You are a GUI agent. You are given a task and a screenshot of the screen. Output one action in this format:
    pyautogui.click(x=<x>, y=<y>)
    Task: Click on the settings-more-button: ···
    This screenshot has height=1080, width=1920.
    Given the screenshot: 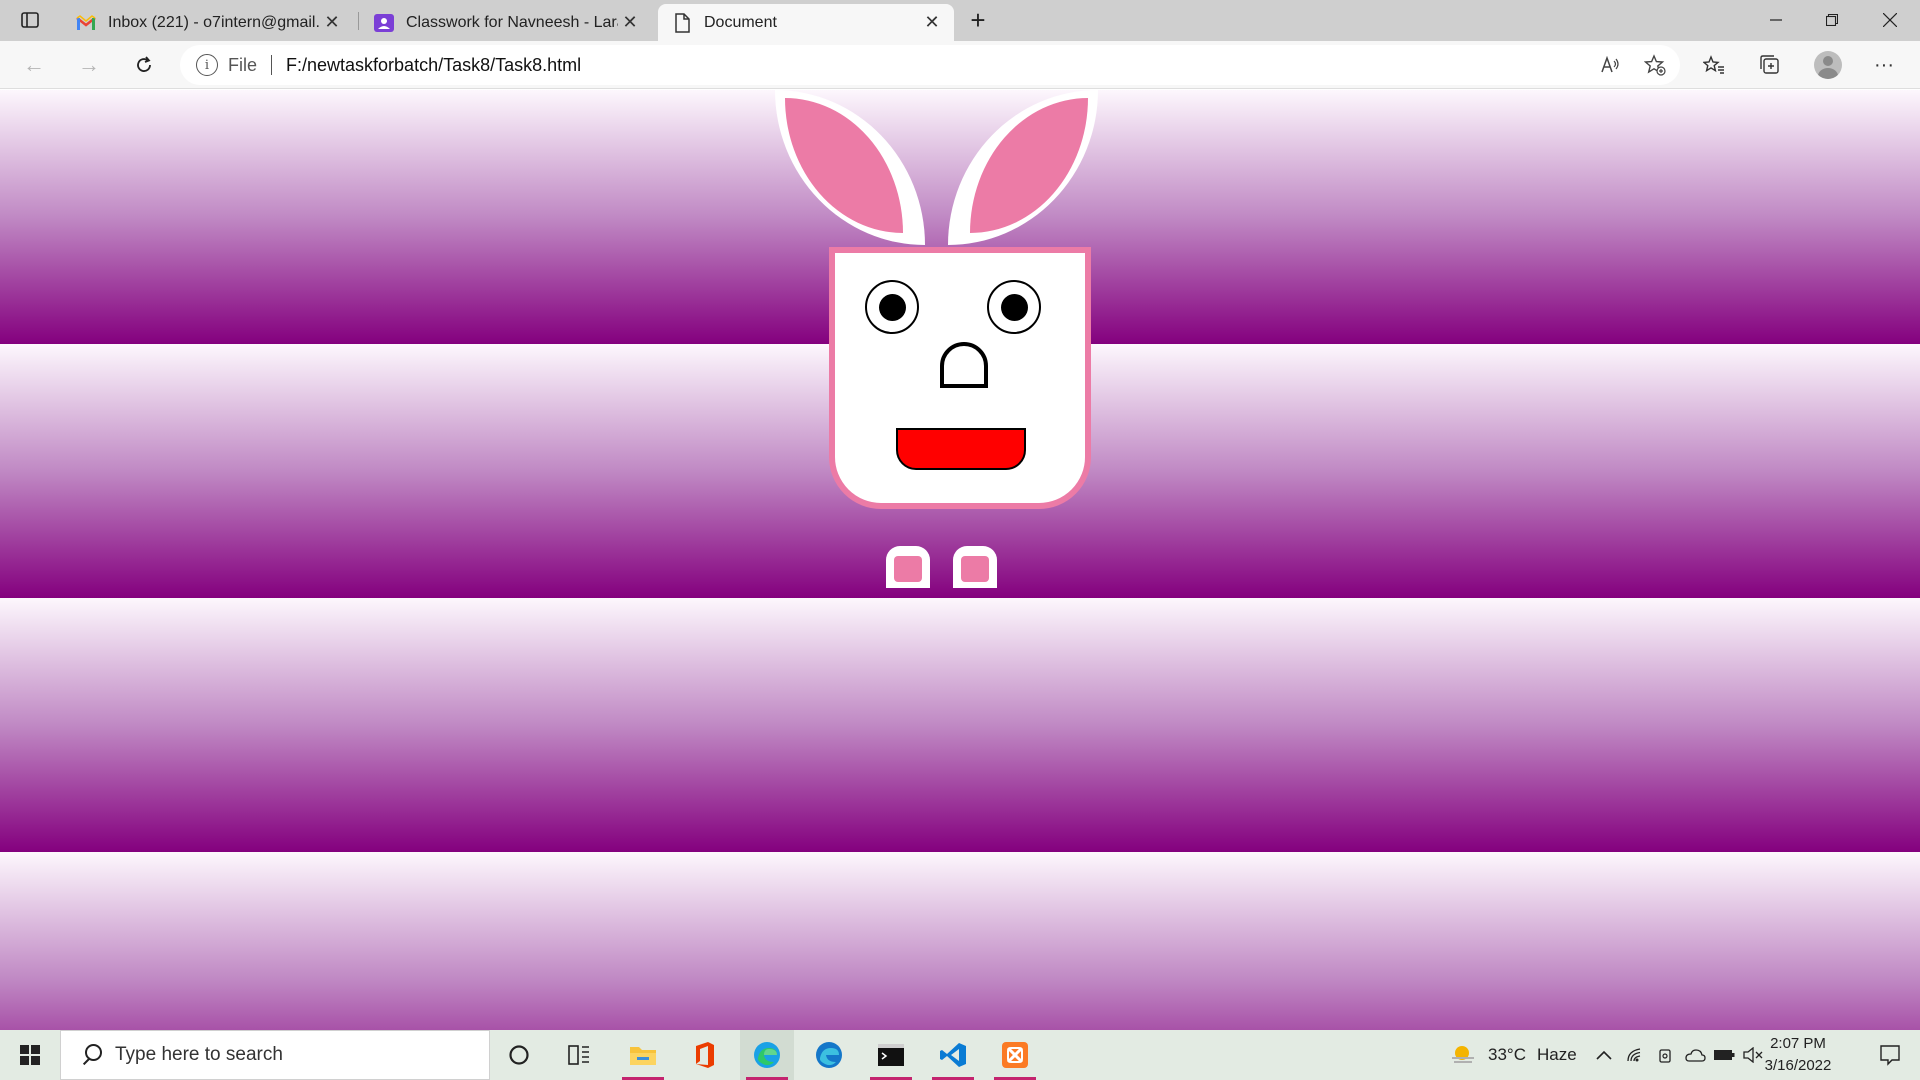 What is the action you would take?
    pyautogui.click(x=1884, y=65)
    